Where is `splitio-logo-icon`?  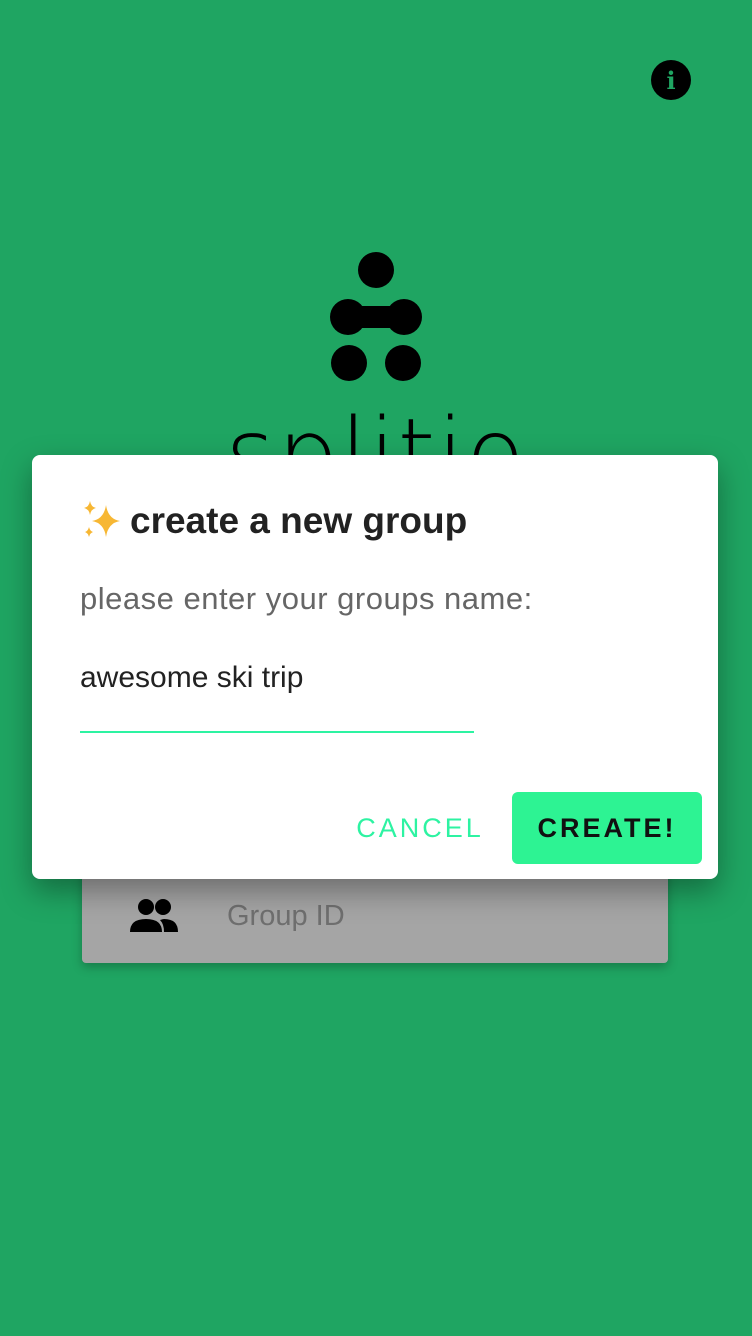
splitio-logo-icon is located at coordinates (376, 316).